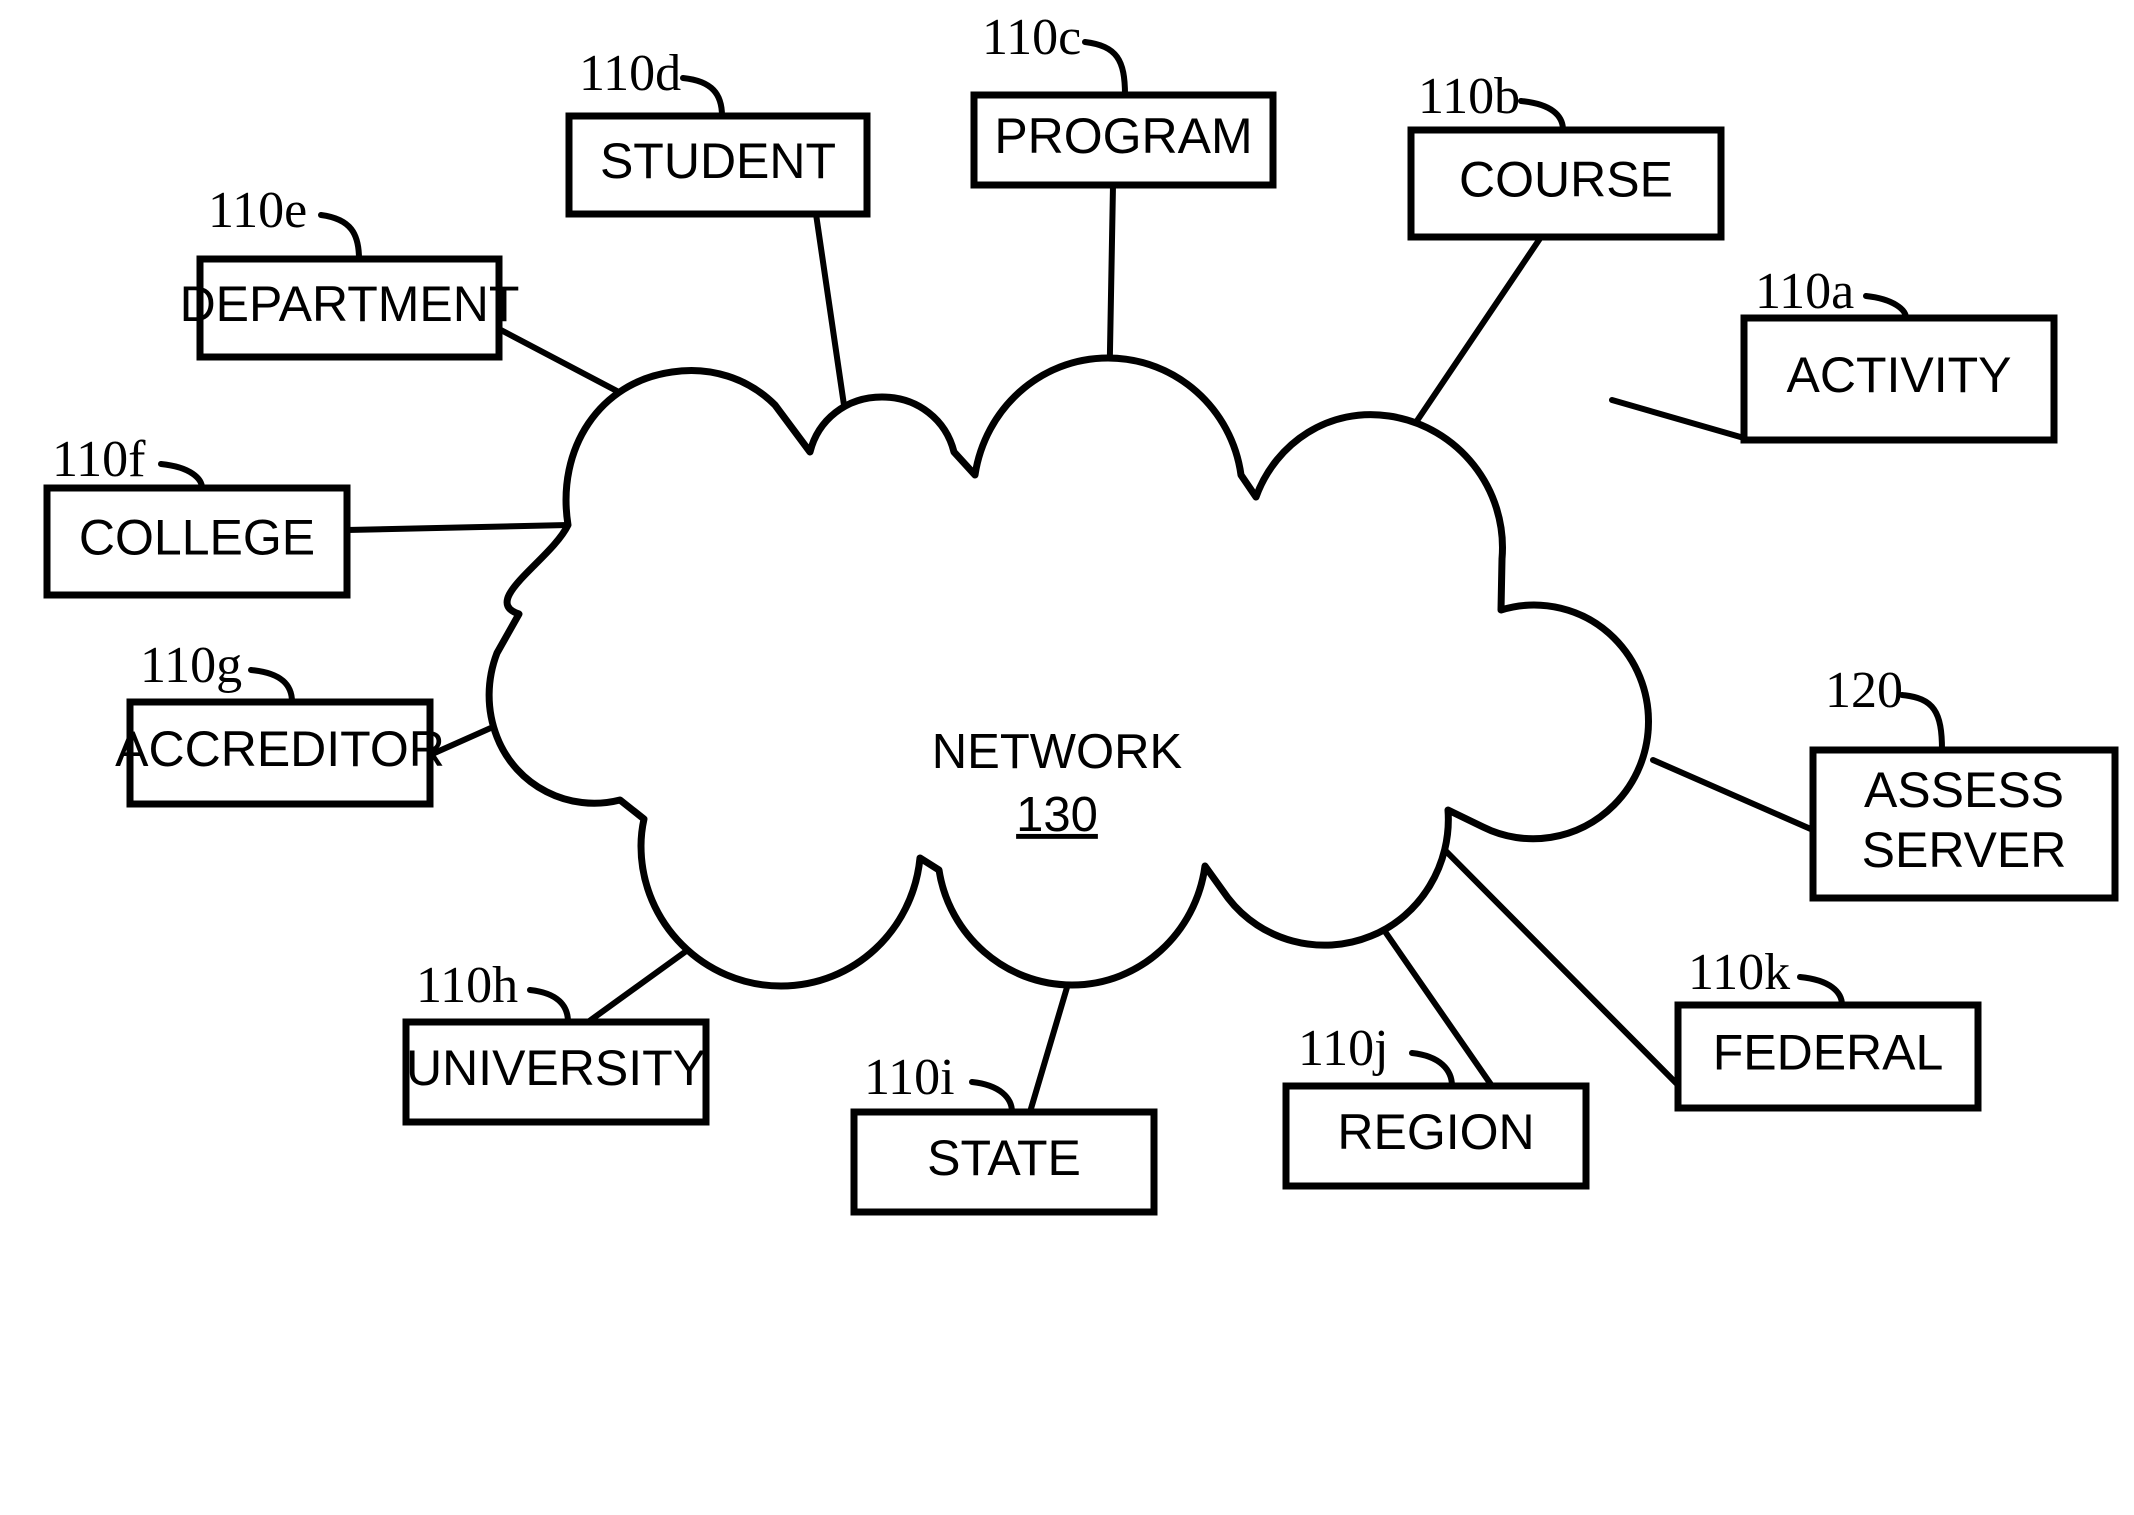 Image resolution: width=2134 pixels, height=1515 pixels. I want to click on cloud-ref-number: 130, so click(1057, 815).